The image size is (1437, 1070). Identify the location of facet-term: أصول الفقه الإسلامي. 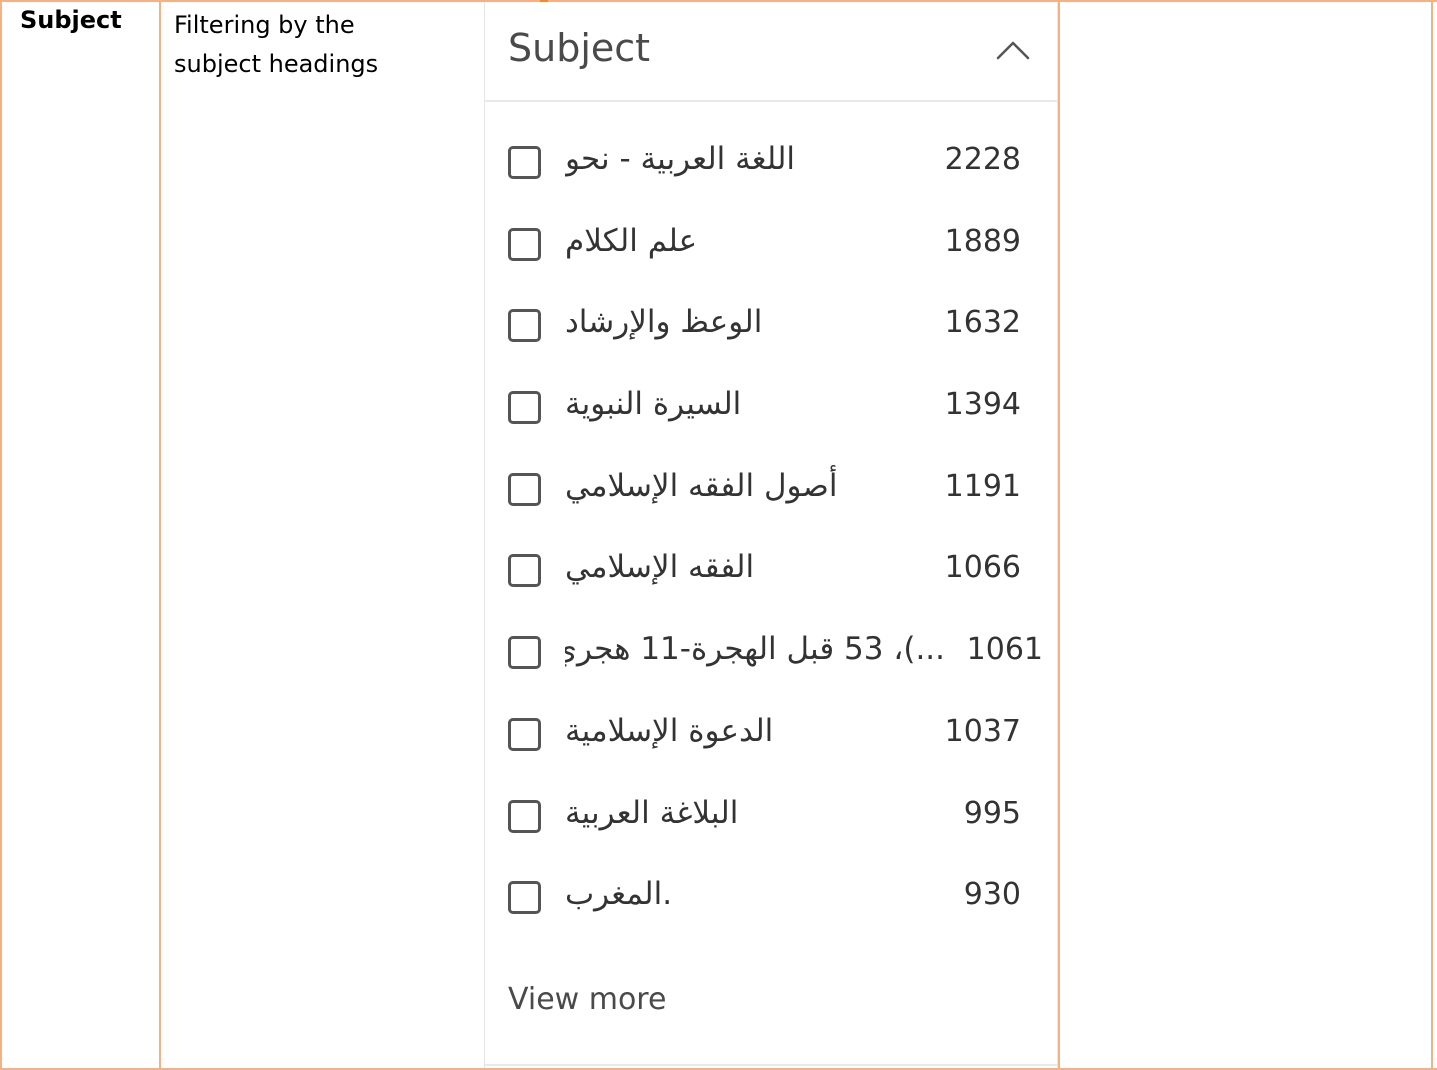
(701, 485).